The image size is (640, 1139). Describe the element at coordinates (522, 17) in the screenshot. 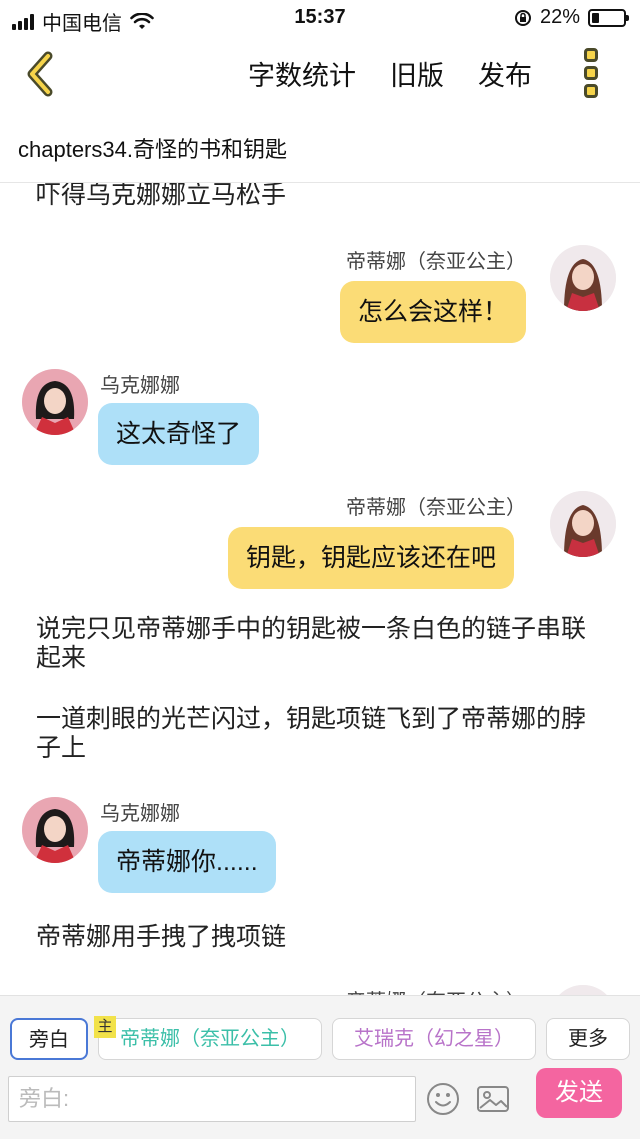

I see `rotation-lock-icon` at that location.